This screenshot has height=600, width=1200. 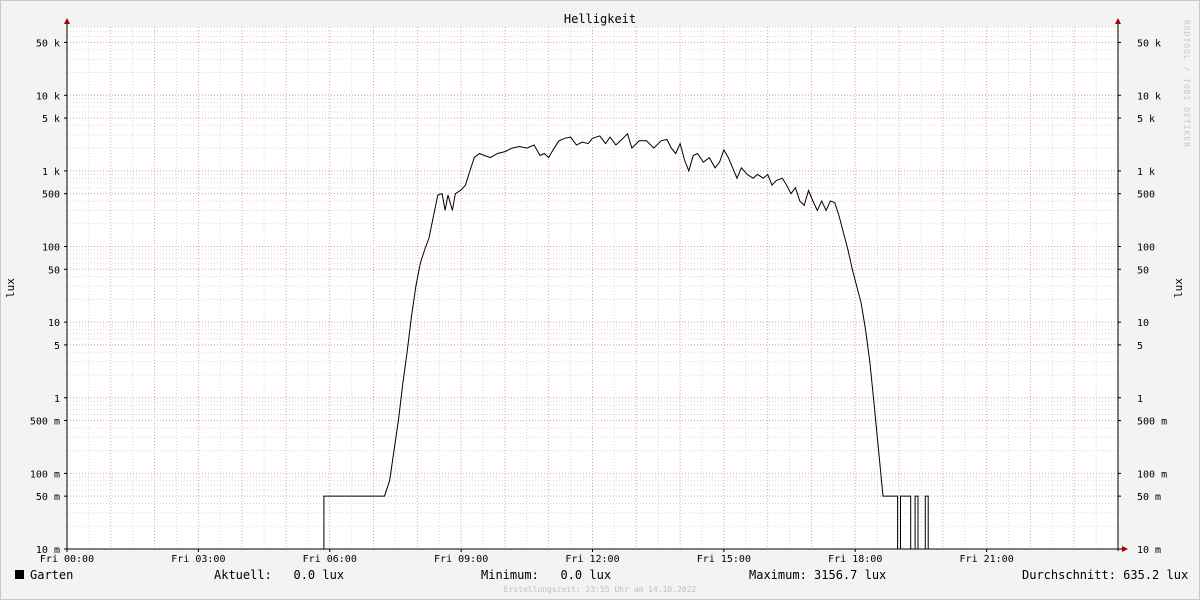 I want to click on legend-average: Durchschnitt: 635.2 lux, so click(x=1105, y=575).